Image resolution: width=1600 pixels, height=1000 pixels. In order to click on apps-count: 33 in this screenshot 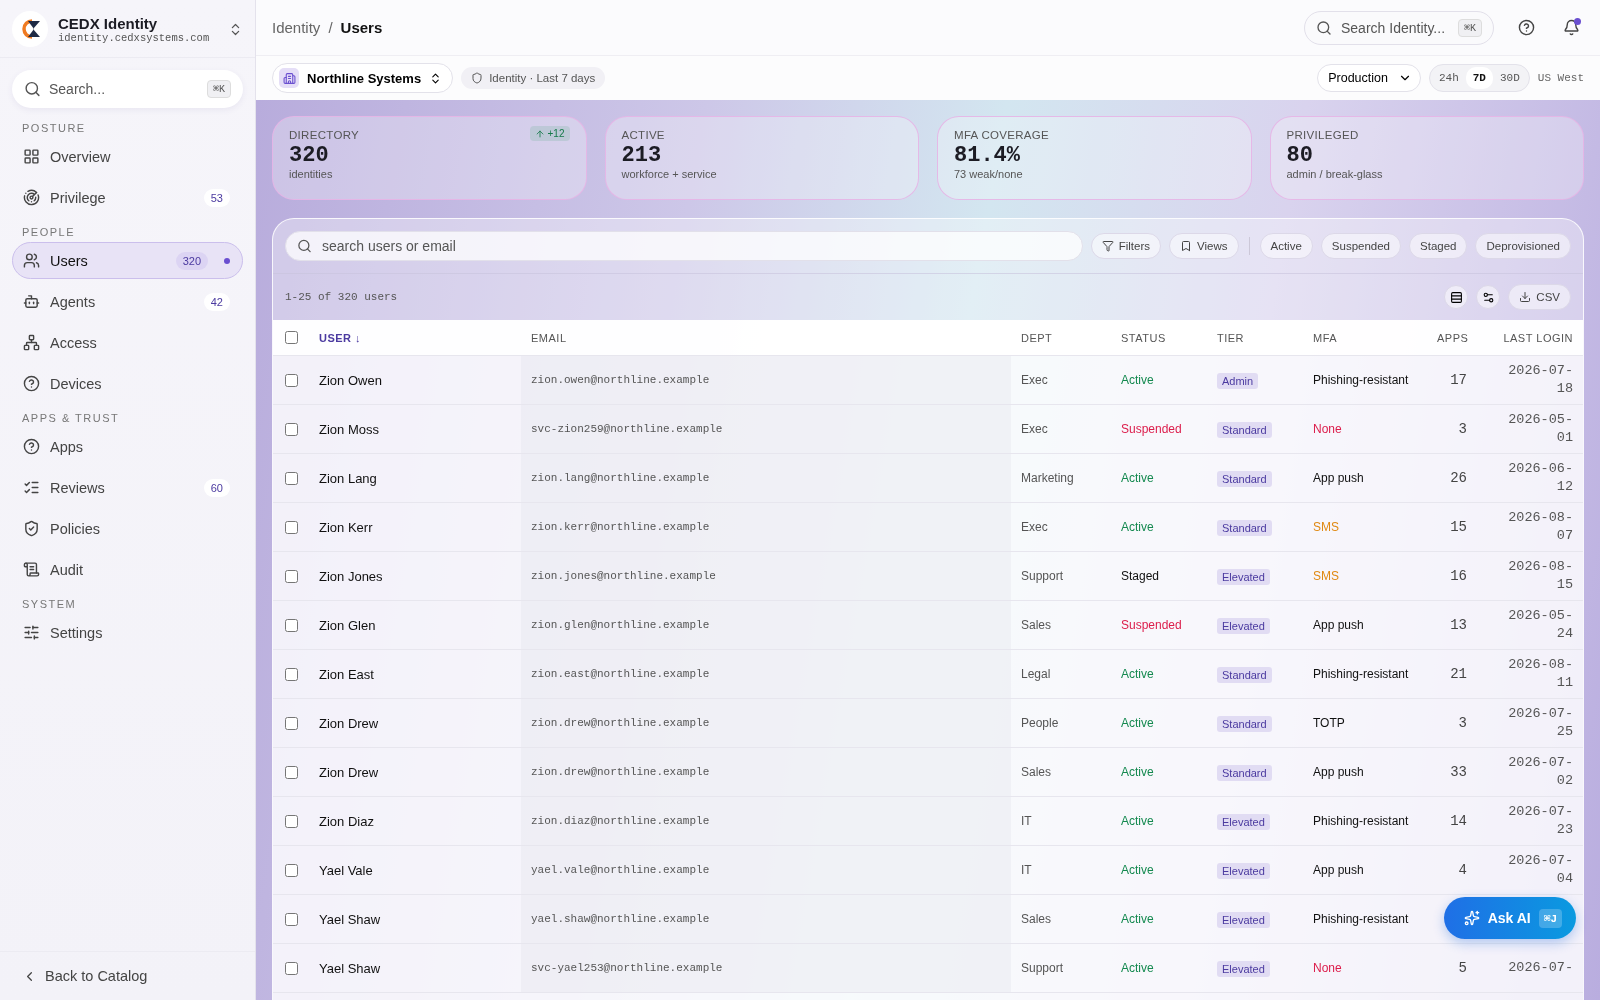, I will do `click(1458, 772)`.